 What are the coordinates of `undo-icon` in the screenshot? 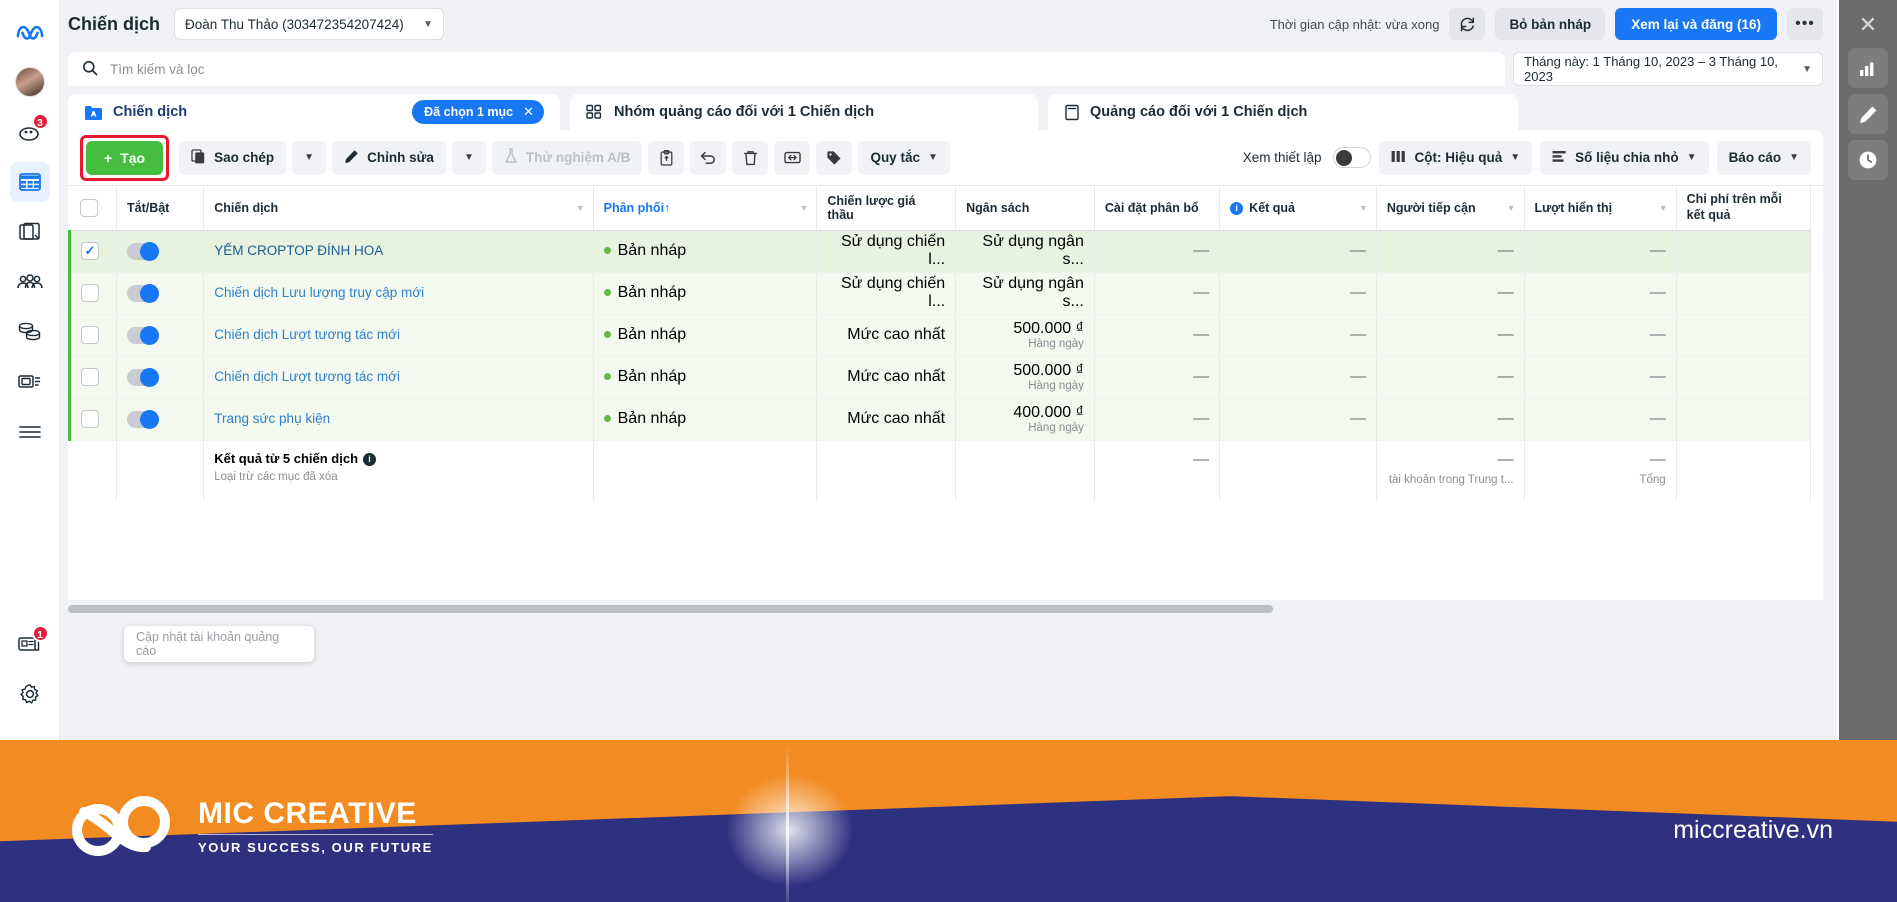 It's located at (708, 157).